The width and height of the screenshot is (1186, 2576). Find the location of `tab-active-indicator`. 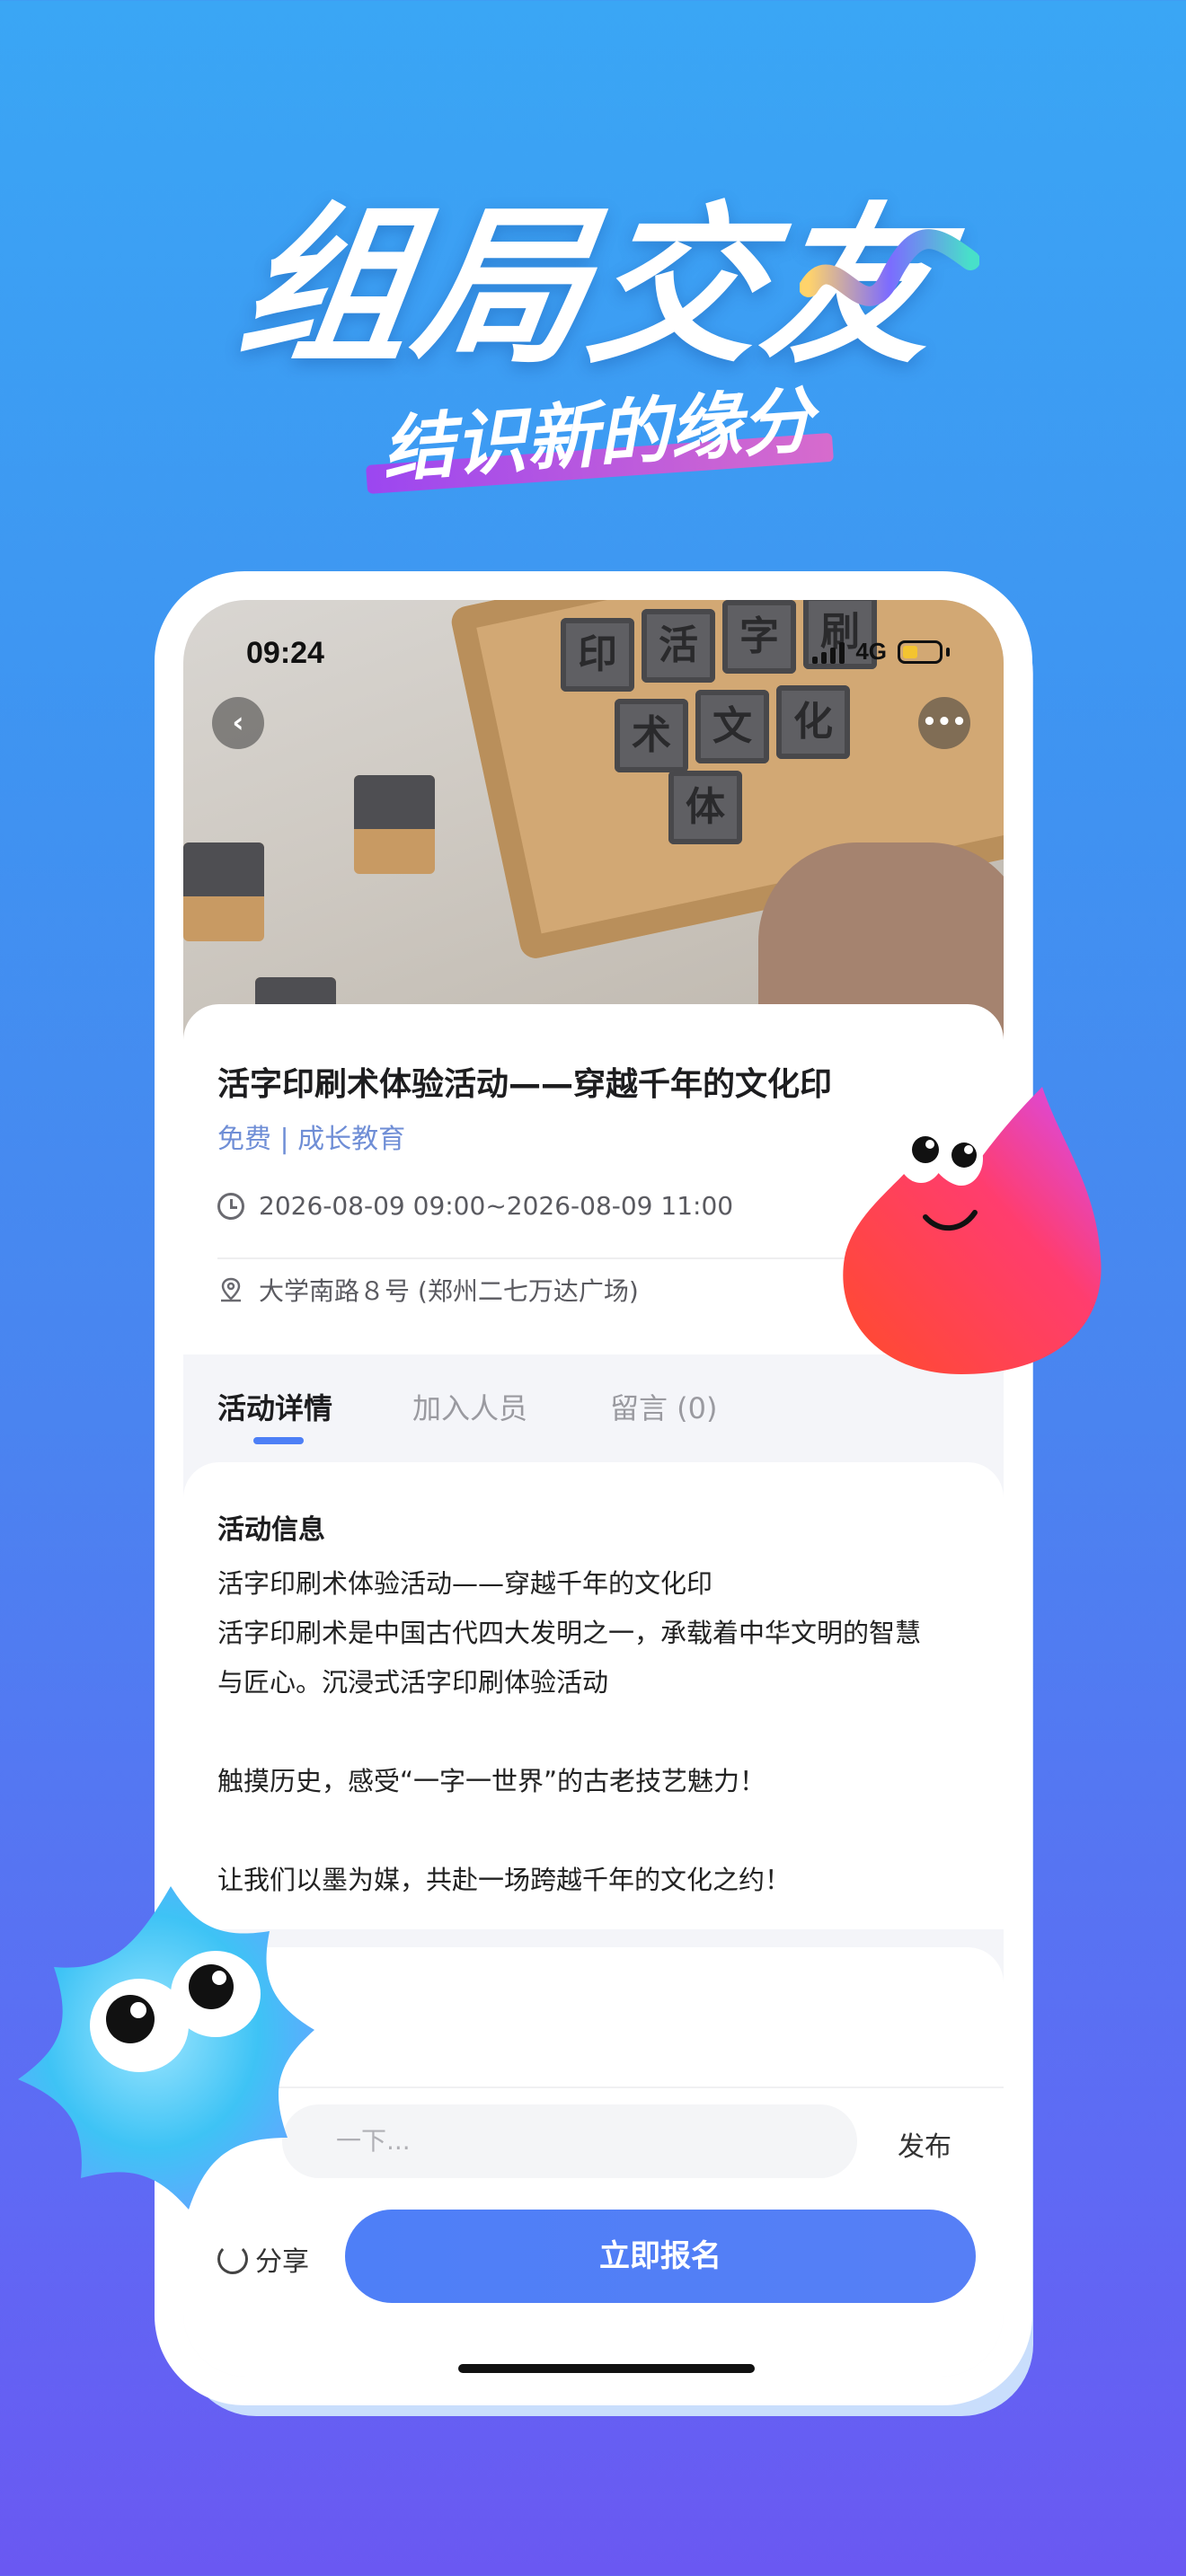

tab-active-indicator is located at coordinates (278, 1440).